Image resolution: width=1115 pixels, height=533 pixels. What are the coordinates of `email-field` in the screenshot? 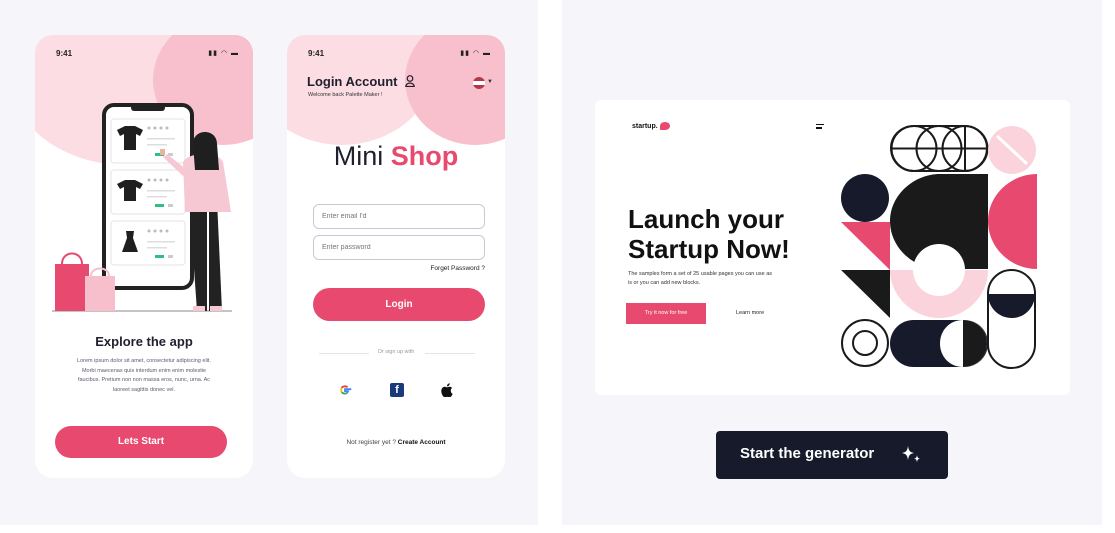 It's located at (399, 216).